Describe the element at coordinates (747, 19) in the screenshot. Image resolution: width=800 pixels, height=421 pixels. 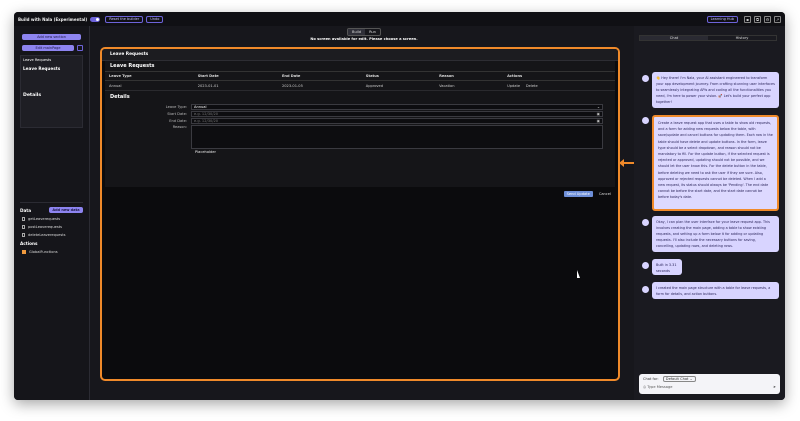
I see `save-icon: ▪` at that location.